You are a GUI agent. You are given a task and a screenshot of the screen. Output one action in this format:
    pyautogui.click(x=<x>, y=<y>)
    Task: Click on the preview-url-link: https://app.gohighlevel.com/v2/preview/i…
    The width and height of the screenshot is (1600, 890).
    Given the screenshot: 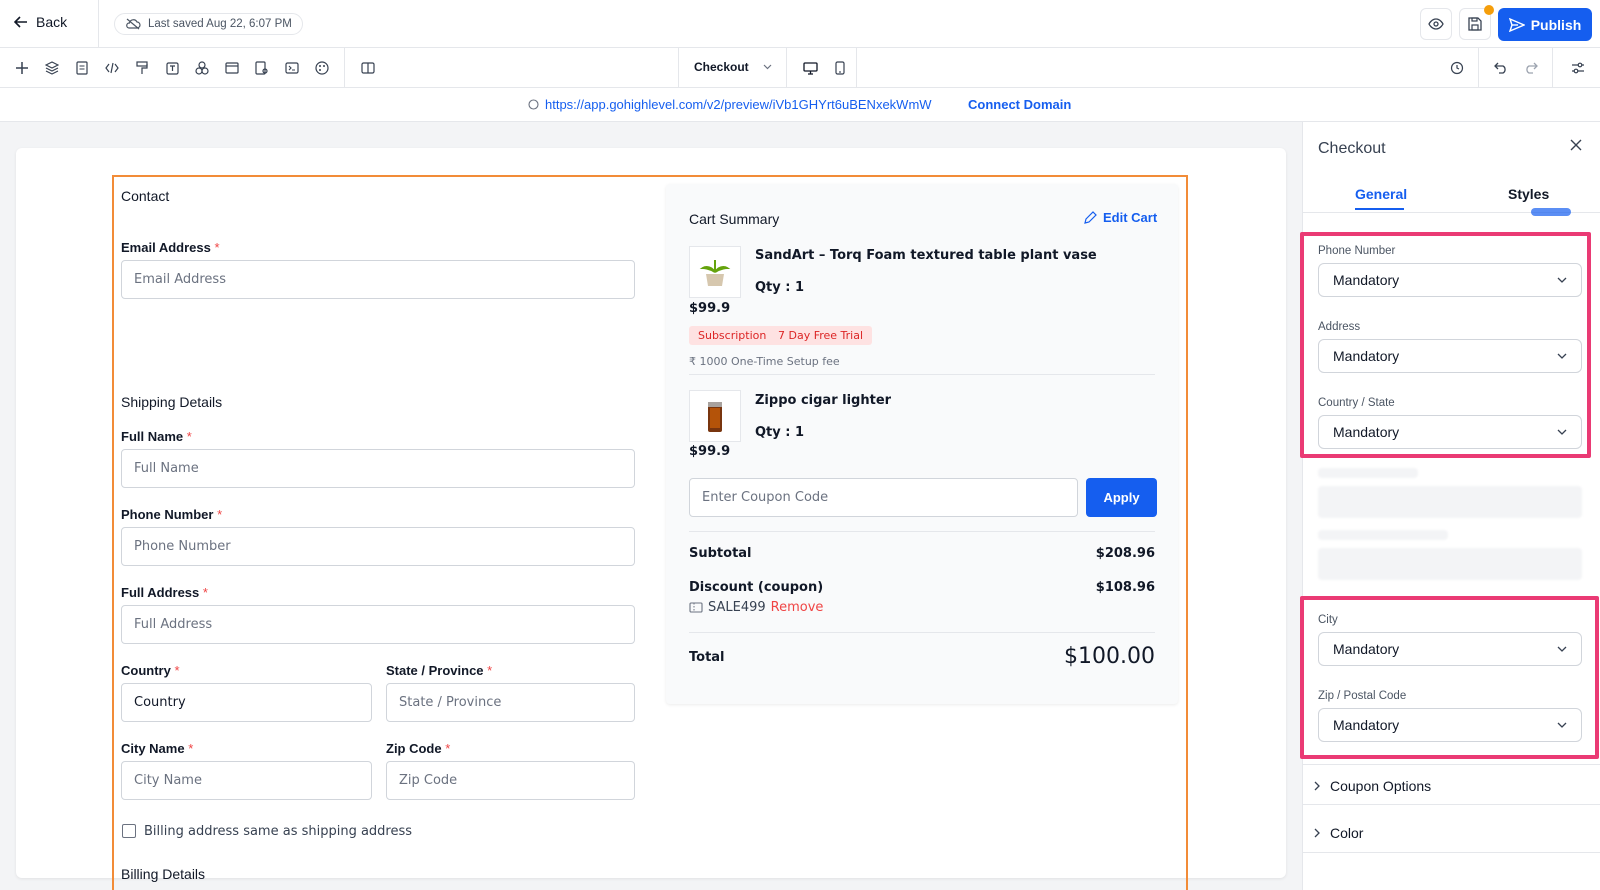 What is the action you would take?
    pyautogui.click(x=730, y=104)
    